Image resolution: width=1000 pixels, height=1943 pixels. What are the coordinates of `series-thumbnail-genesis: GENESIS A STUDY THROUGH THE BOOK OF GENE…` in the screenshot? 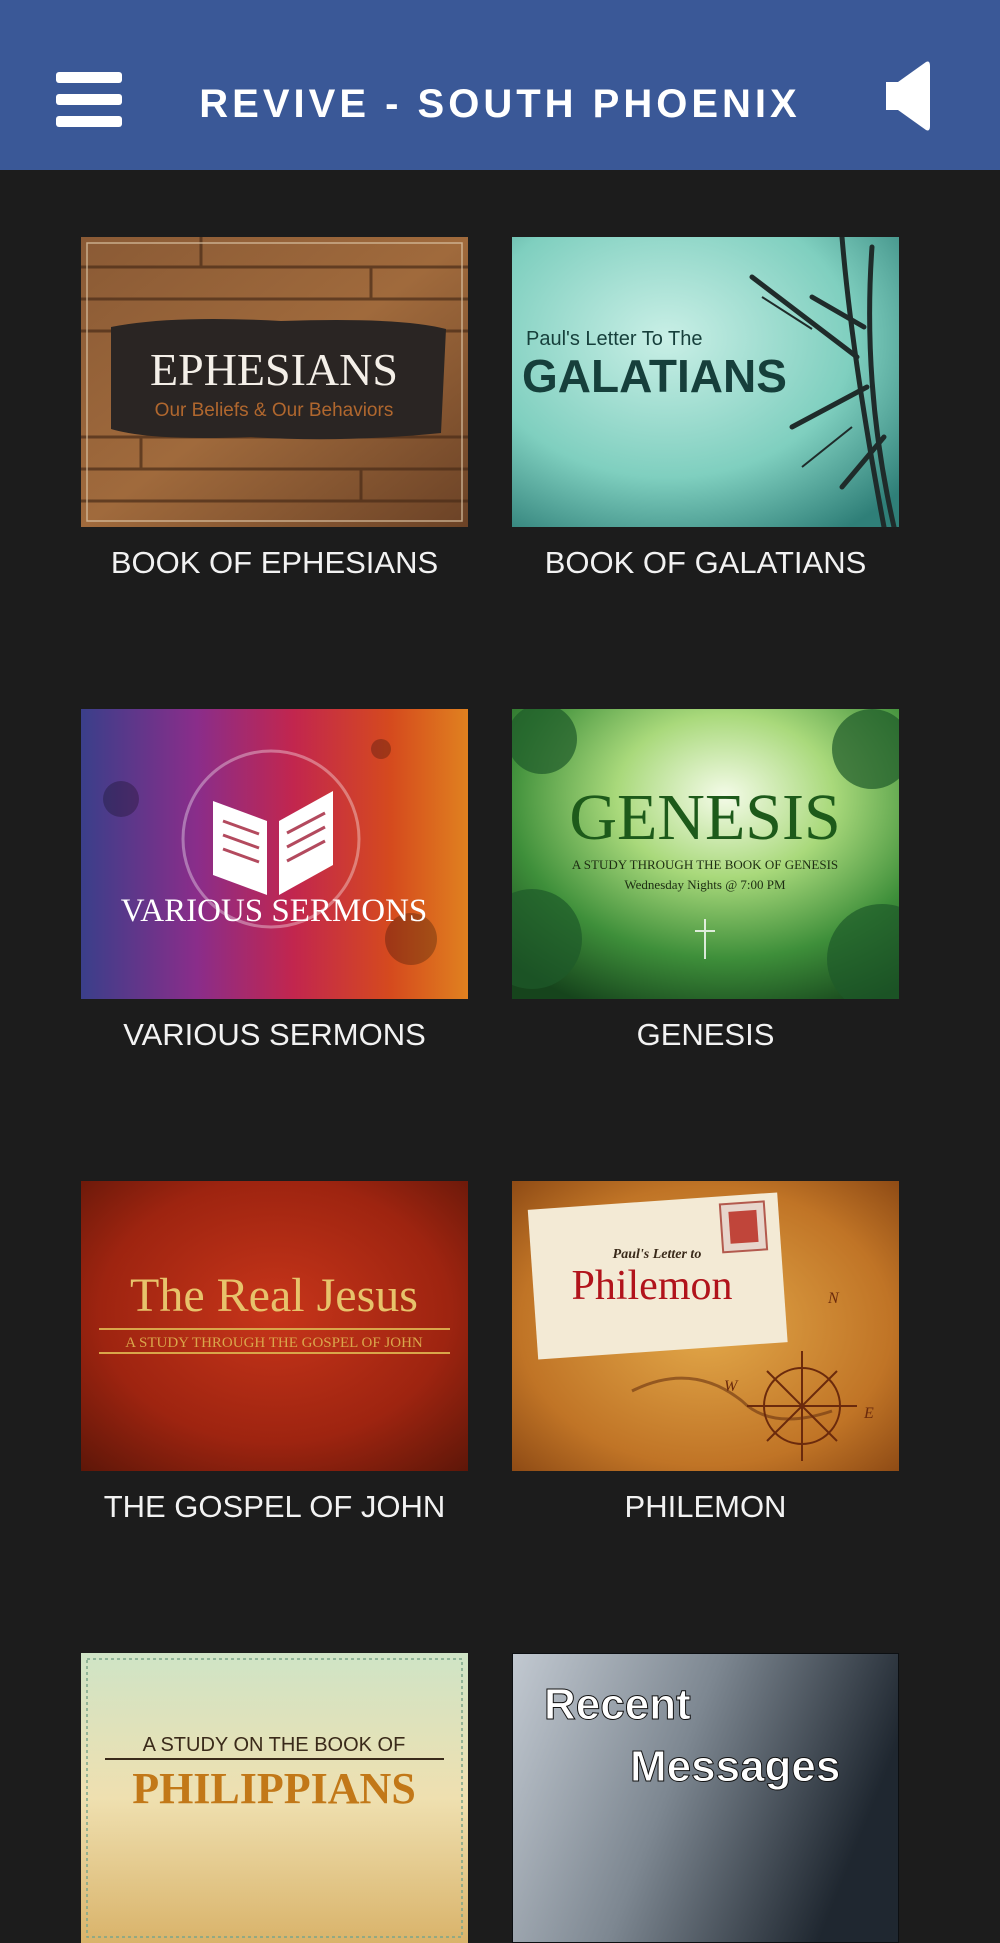 It's located at (705, 854).